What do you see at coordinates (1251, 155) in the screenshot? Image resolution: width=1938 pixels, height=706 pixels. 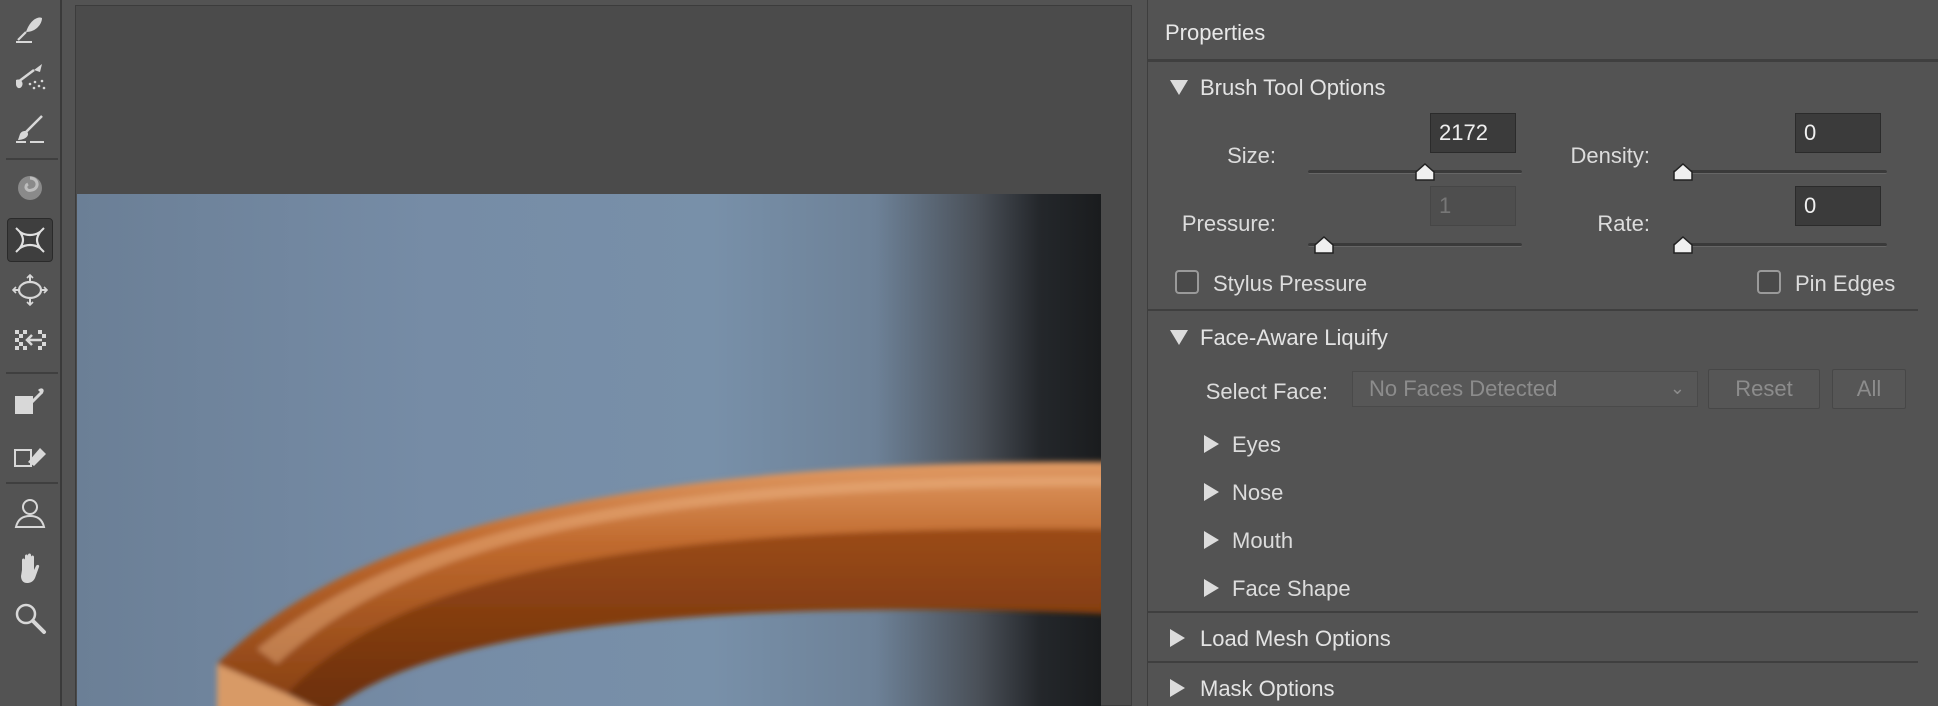 I see `size-label: Size:` at bounding box center [1251, 155].